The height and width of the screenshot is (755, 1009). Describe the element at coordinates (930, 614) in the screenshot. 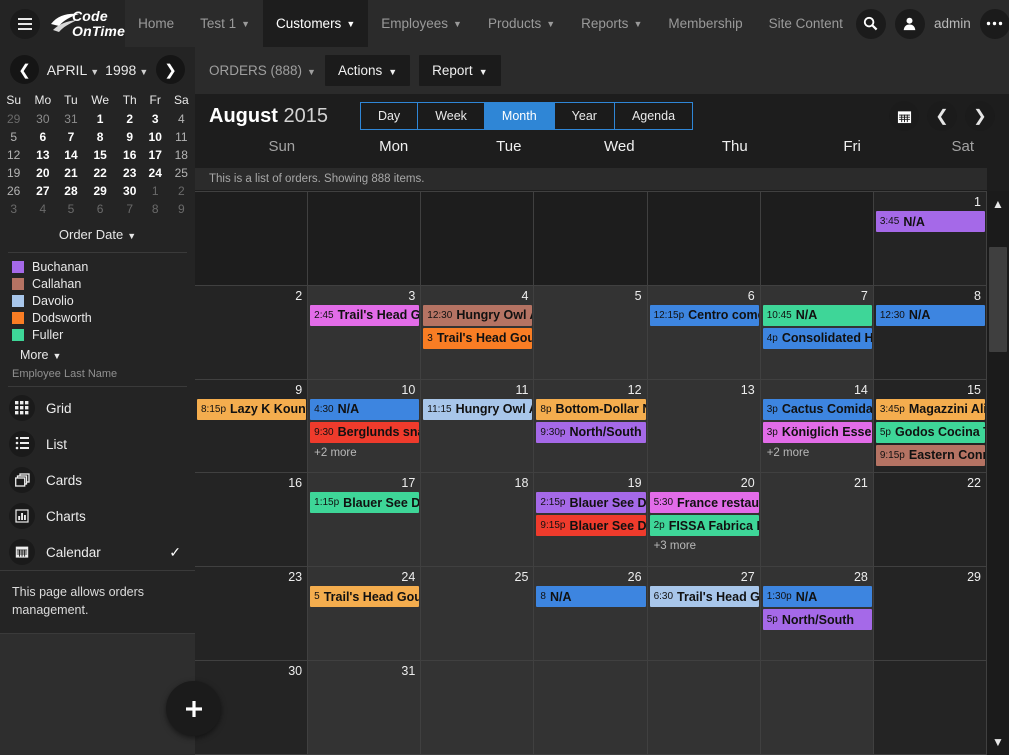

I see `calendar-day-cell: 29` at that location.